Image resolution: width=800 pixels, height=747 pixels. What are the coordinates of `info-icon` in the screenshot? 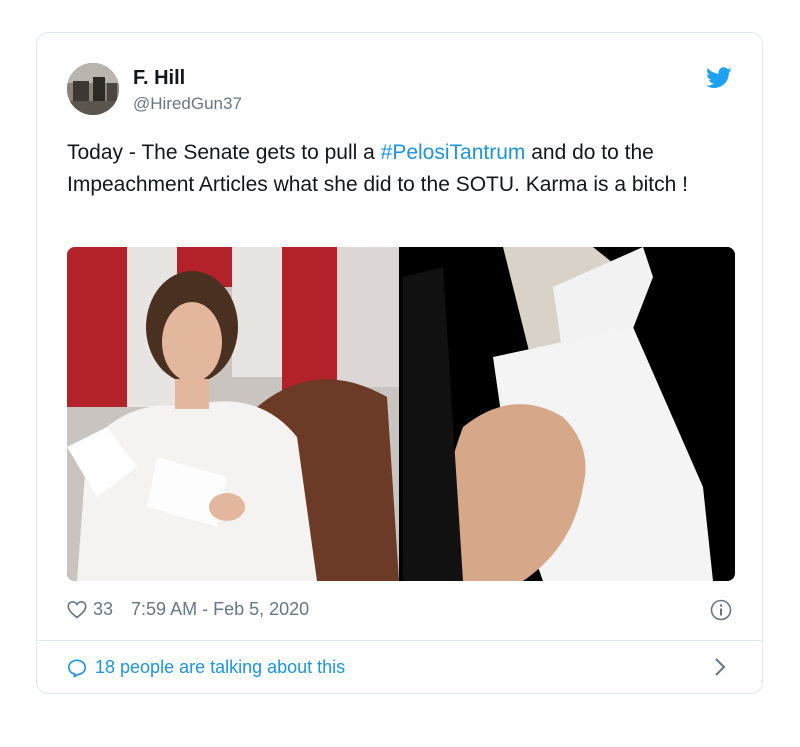 It's located at (721, 610).